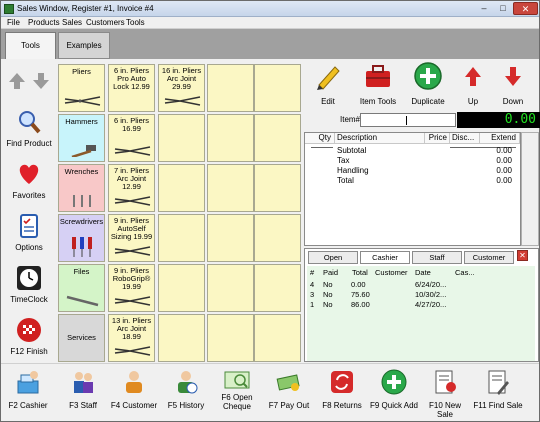  I want to click on returns-icon, so click(342, 382).